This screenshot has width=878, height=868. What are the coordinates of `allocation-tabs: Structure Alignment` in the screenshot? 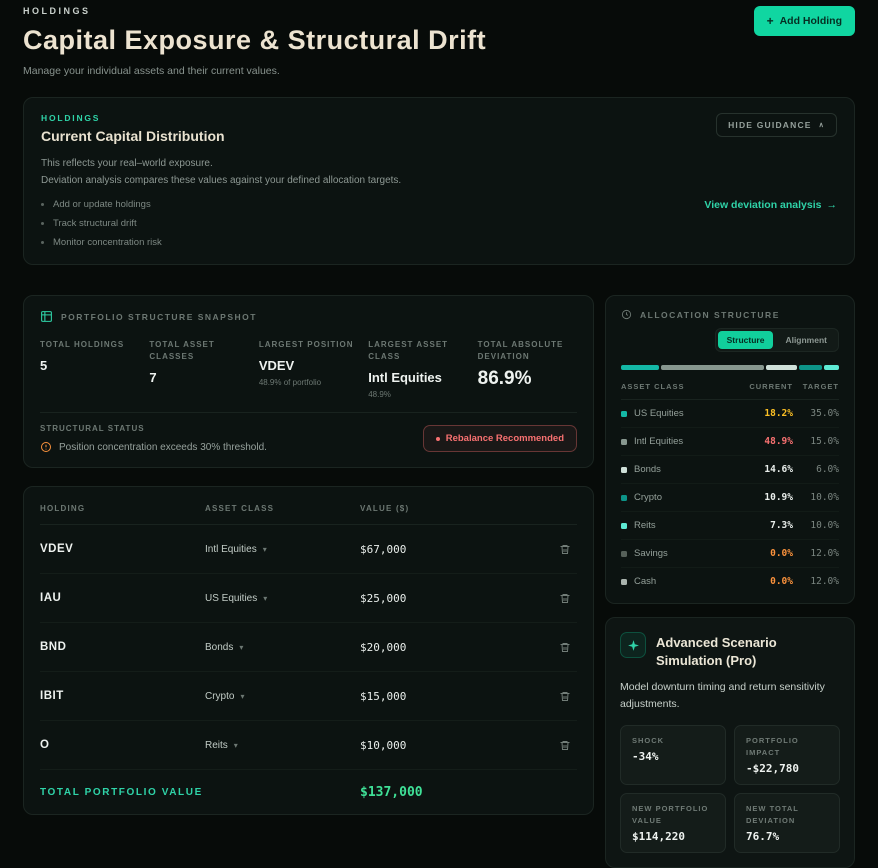 It's located at (730, 340).